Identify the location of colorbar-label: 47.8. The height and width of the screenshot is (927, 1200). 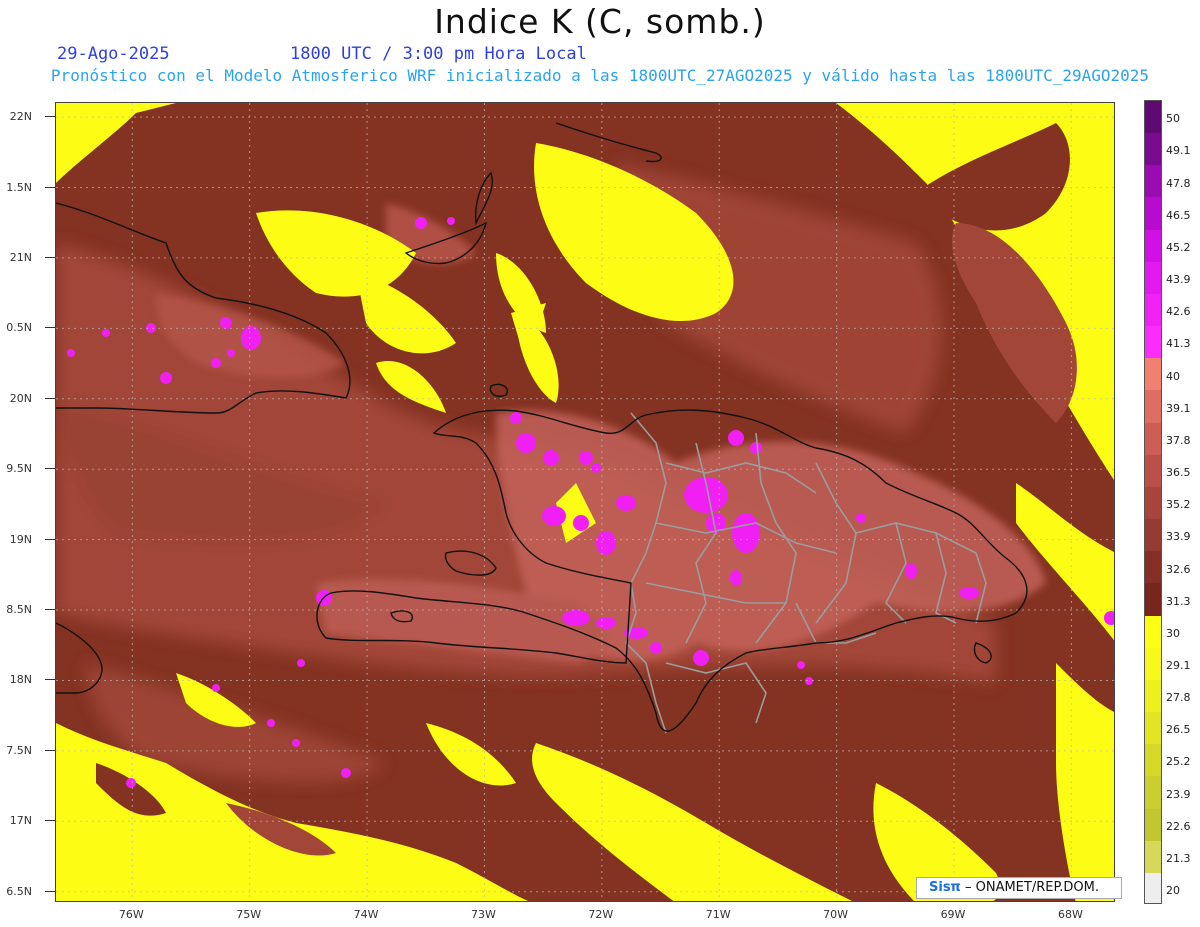
(1178, 183).